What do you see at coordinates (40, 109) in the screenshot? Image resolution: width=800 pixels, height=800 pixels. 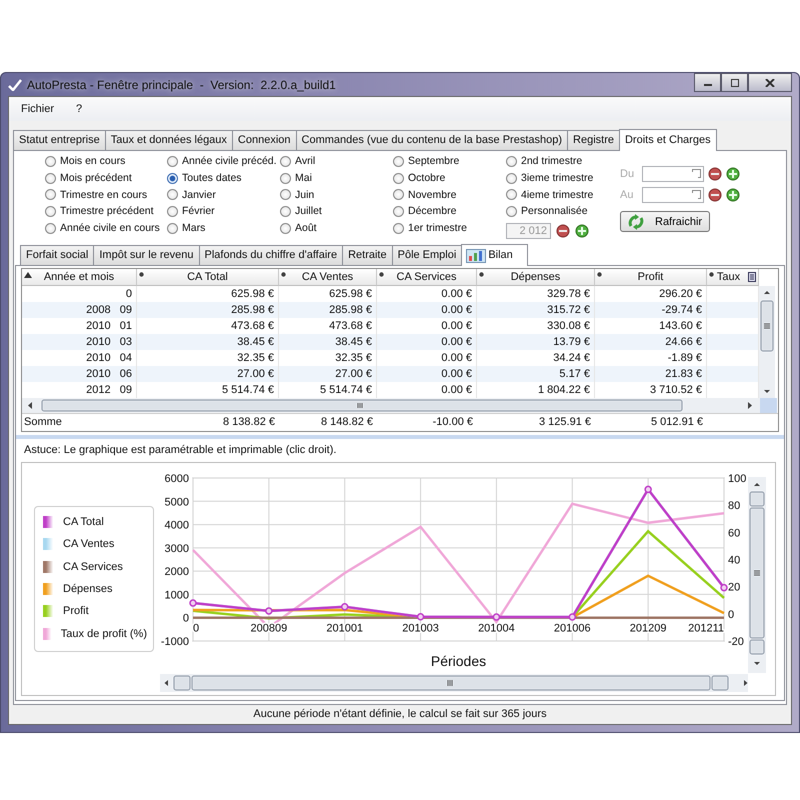 I see `menu-item: Fichier` at bounding box center [40, 109].